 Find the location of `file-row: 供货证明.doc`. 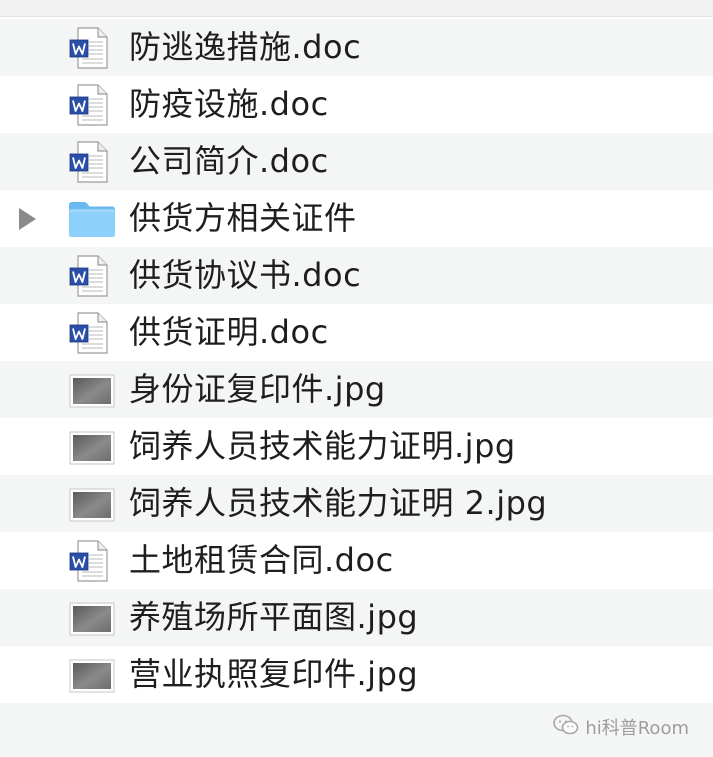

file-row: 供货证明.doc is located at coordinates (356, 332).